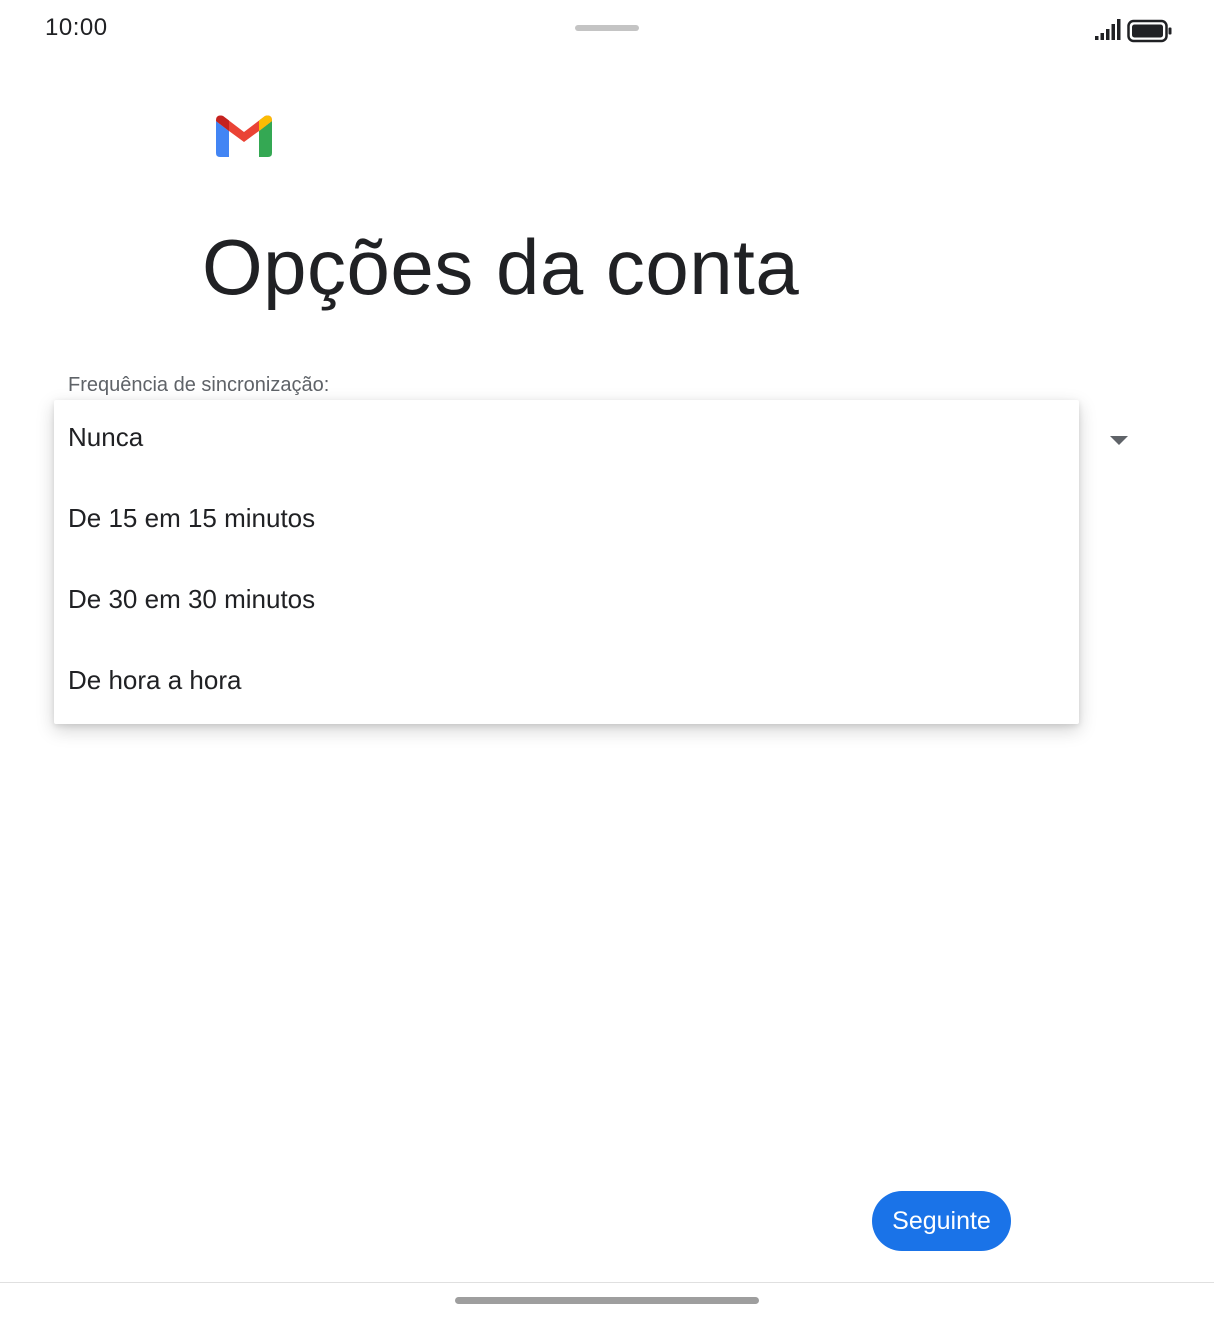  I want to click on sync-option-label: De hora a hora, so click(155, 680).